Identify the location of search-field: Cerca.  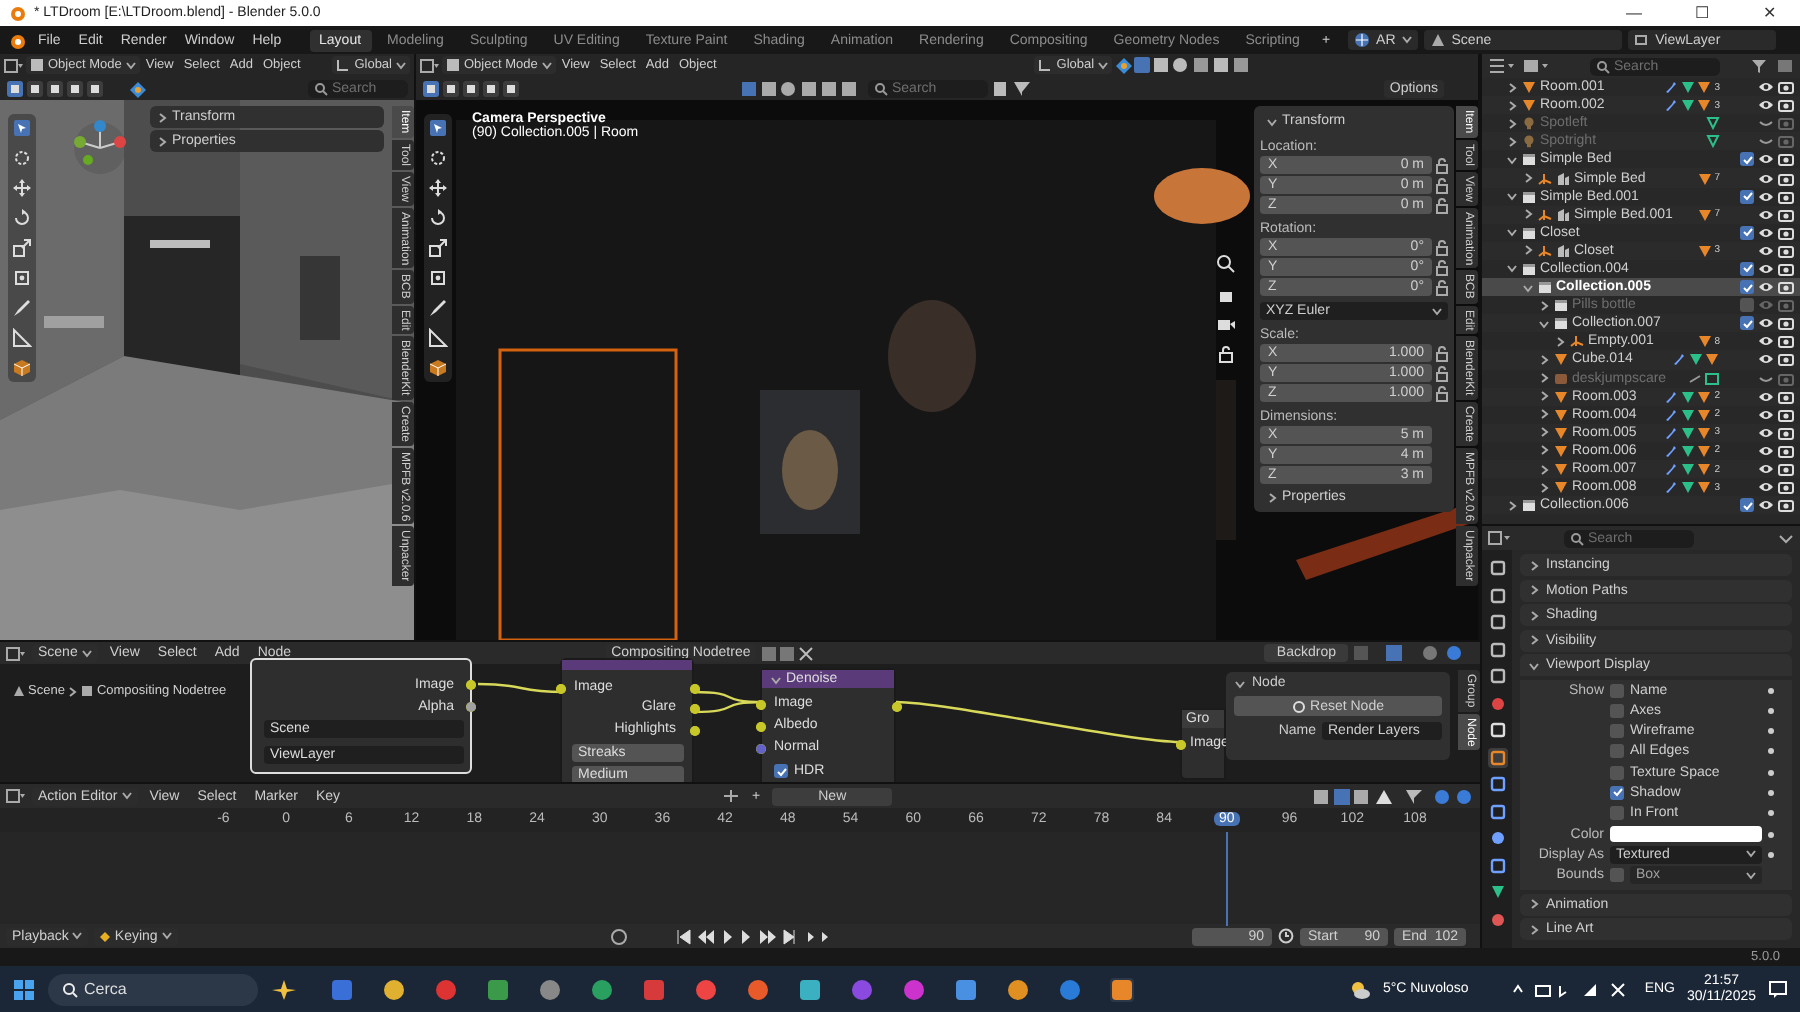
(153, 989).